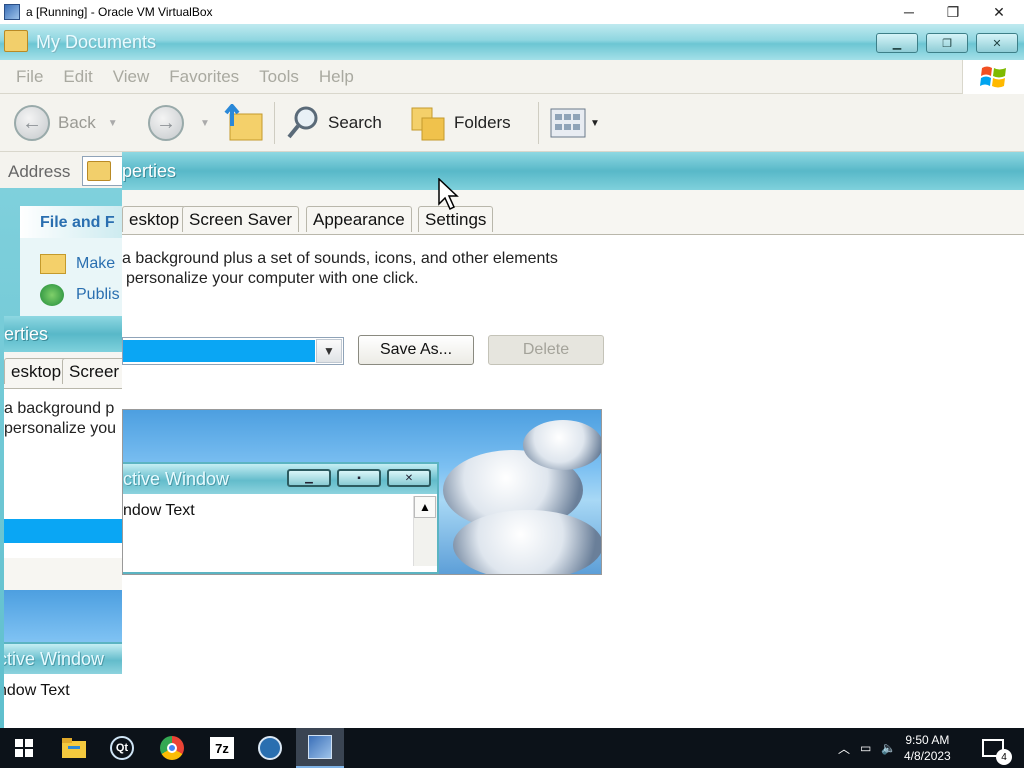 This screenshot has height=768, width=1024. What do you see at coordinates (59, 408) in the screenshot?
I see `ghost-desc-line1: a background p` at bounding box center [59, 408].